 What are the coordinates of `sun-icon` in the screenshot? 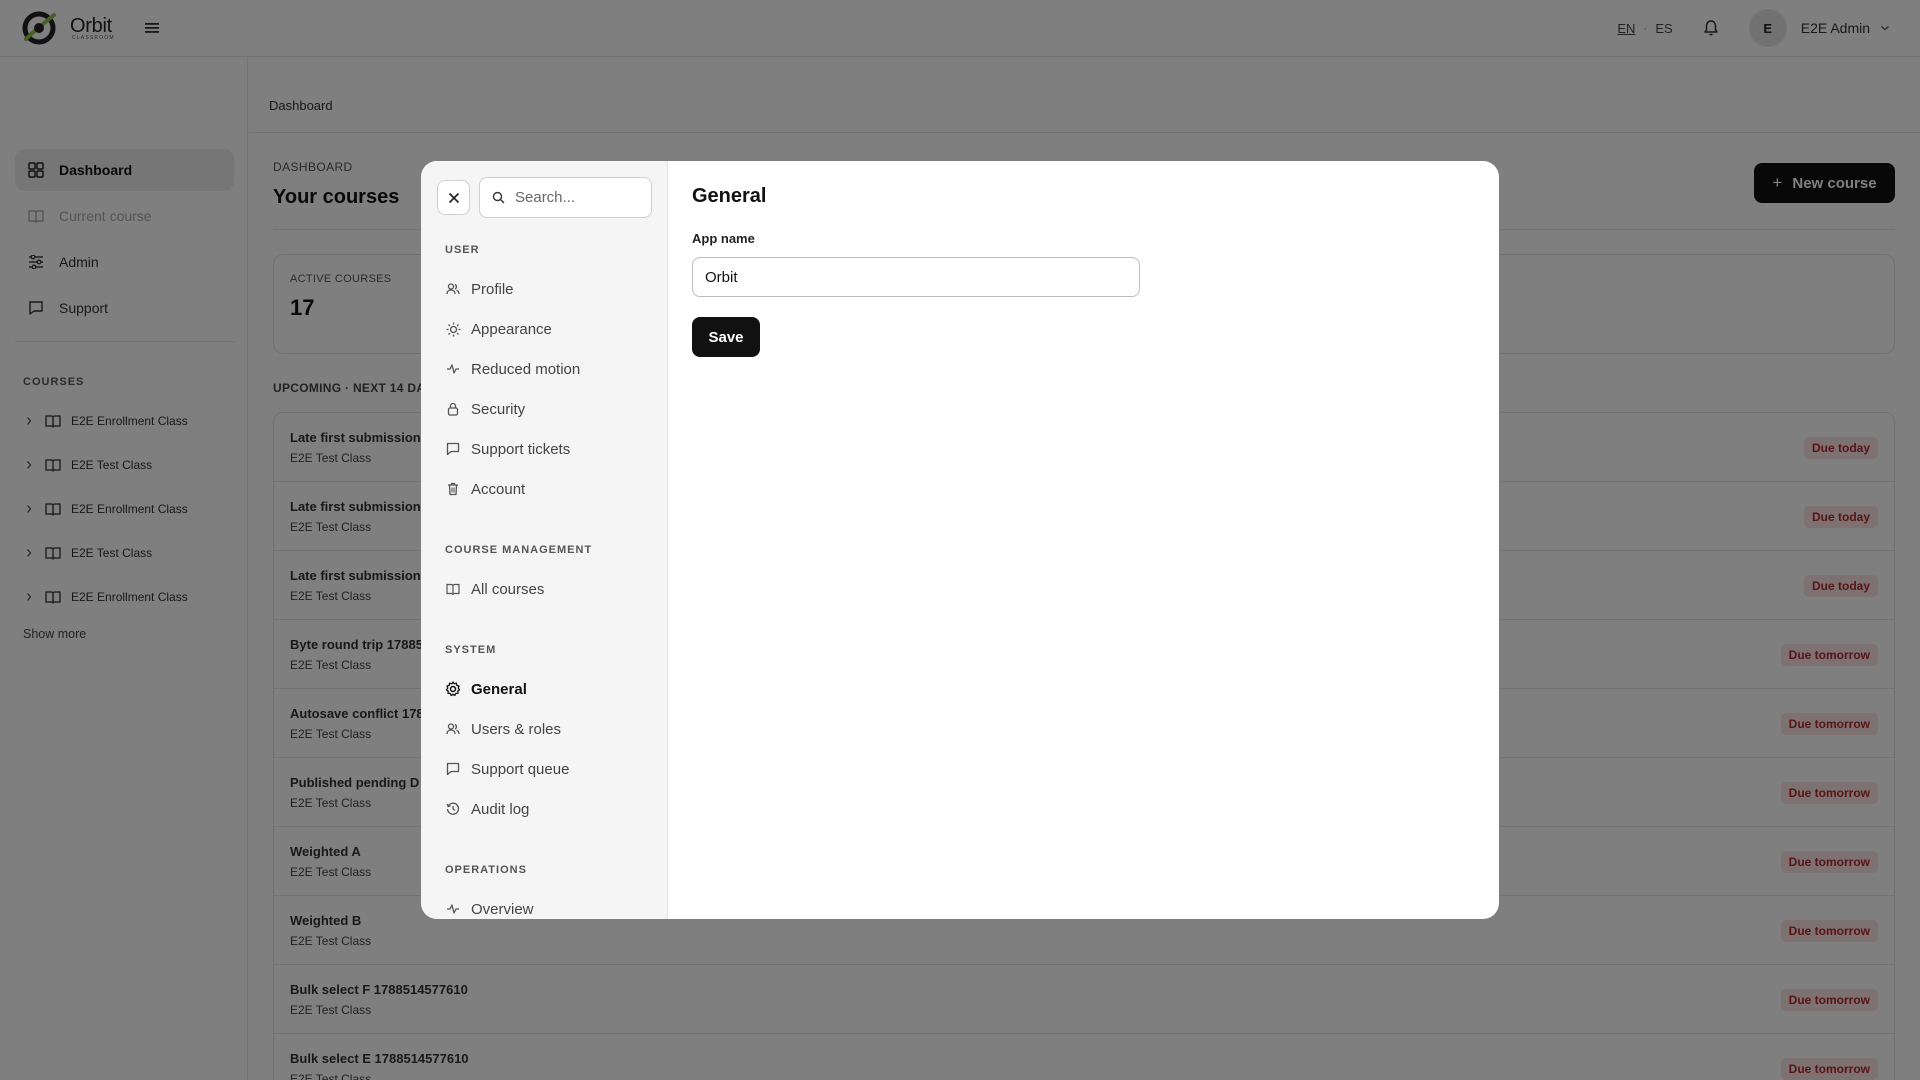 It's located at (453, 329).